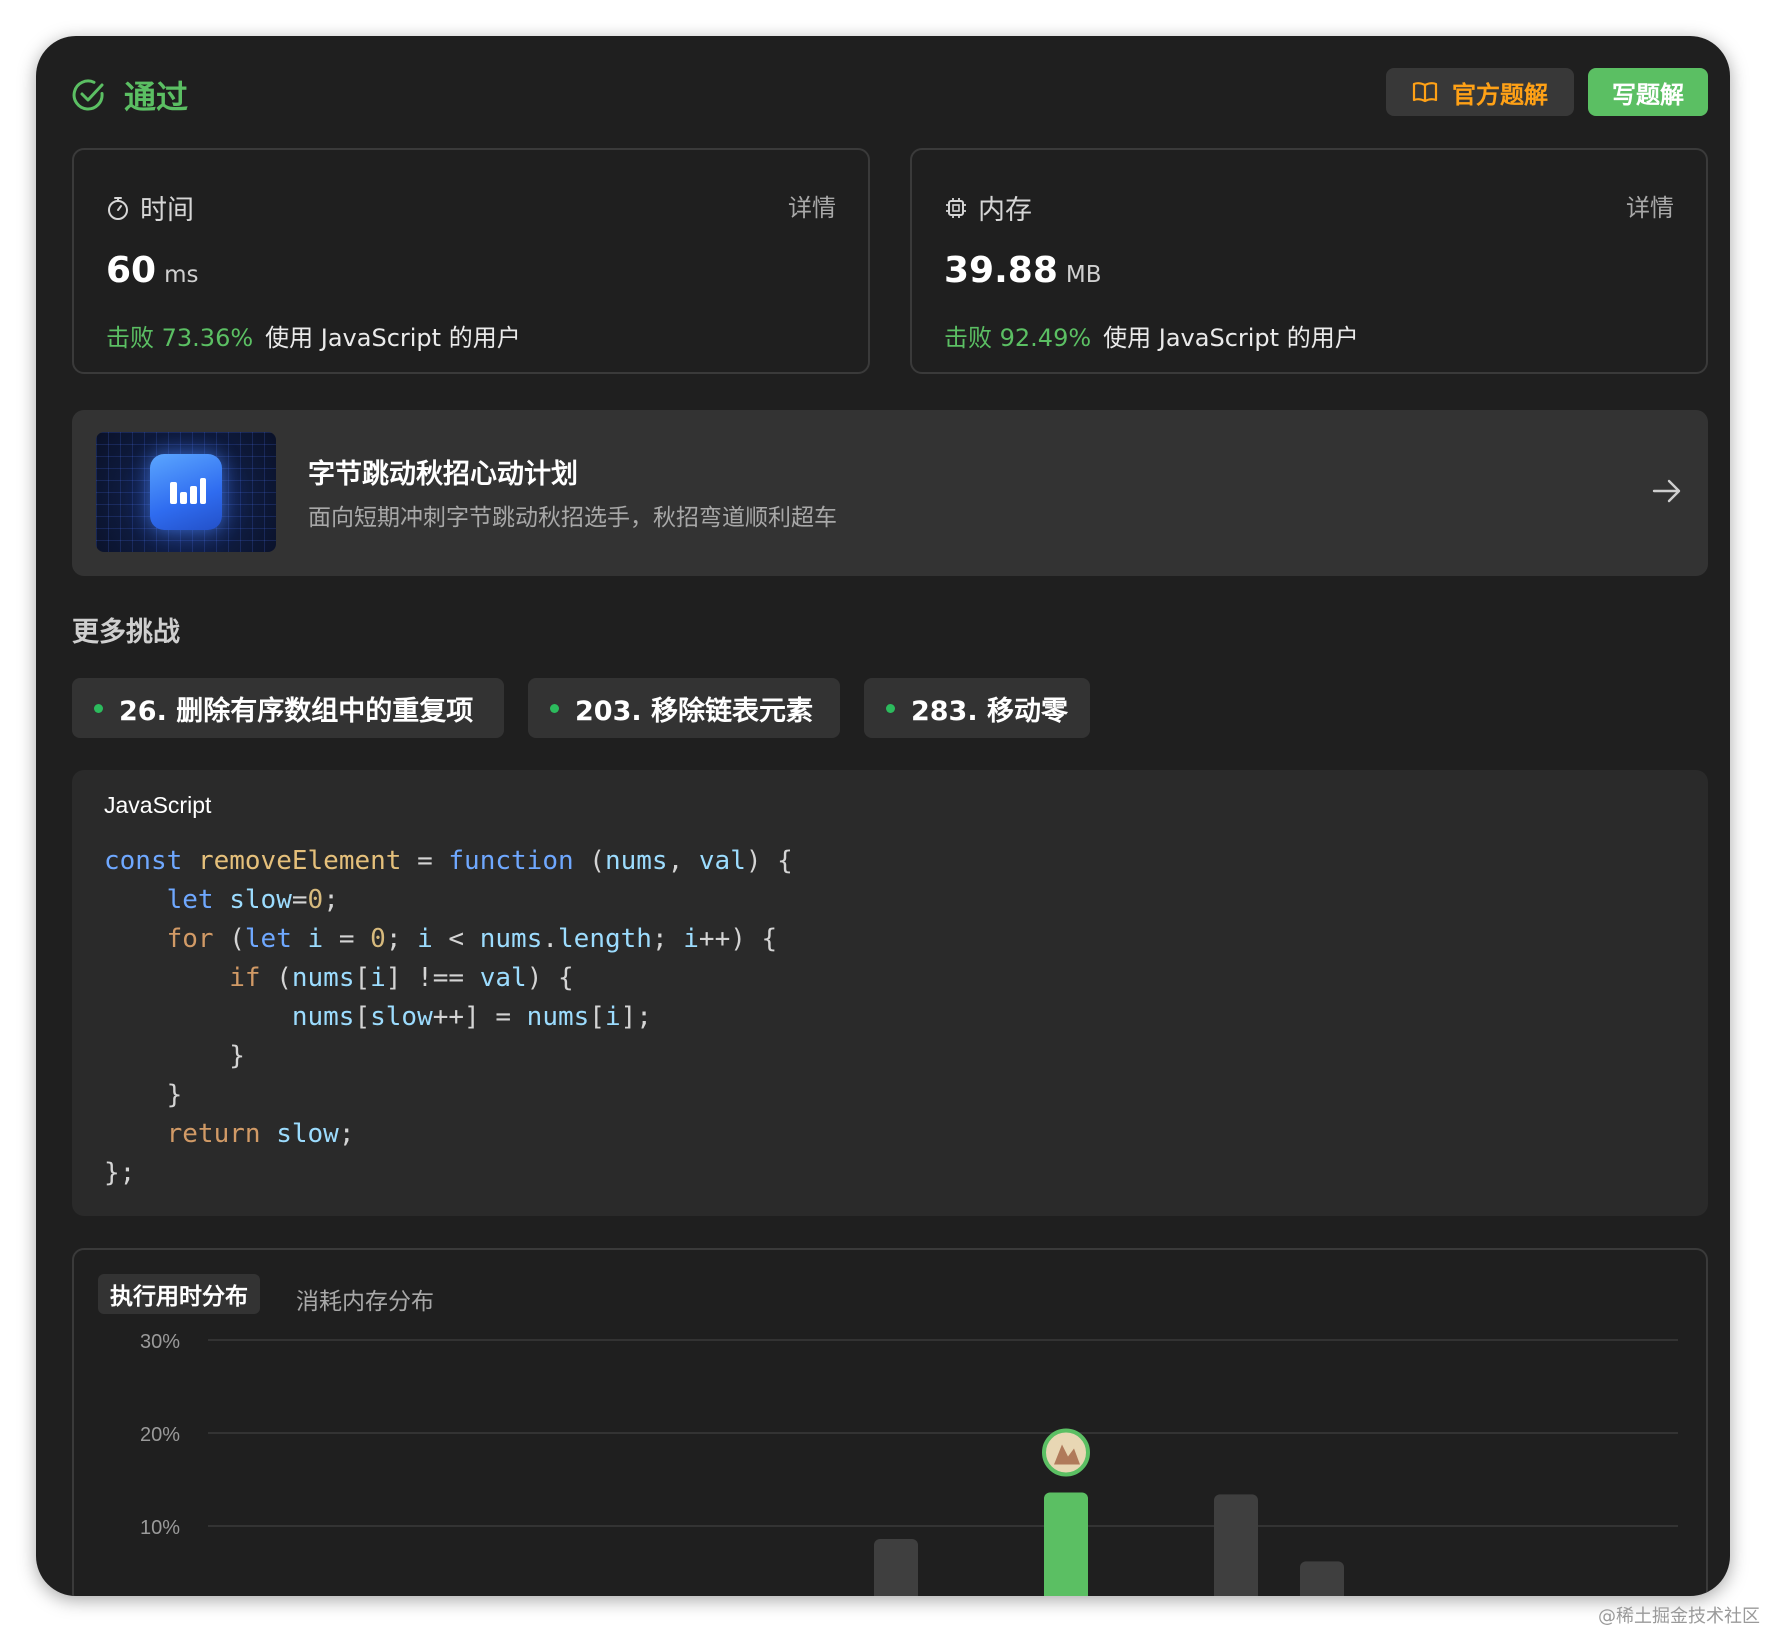  I want to click on memory-card-header: 内存, so click(988, 207).